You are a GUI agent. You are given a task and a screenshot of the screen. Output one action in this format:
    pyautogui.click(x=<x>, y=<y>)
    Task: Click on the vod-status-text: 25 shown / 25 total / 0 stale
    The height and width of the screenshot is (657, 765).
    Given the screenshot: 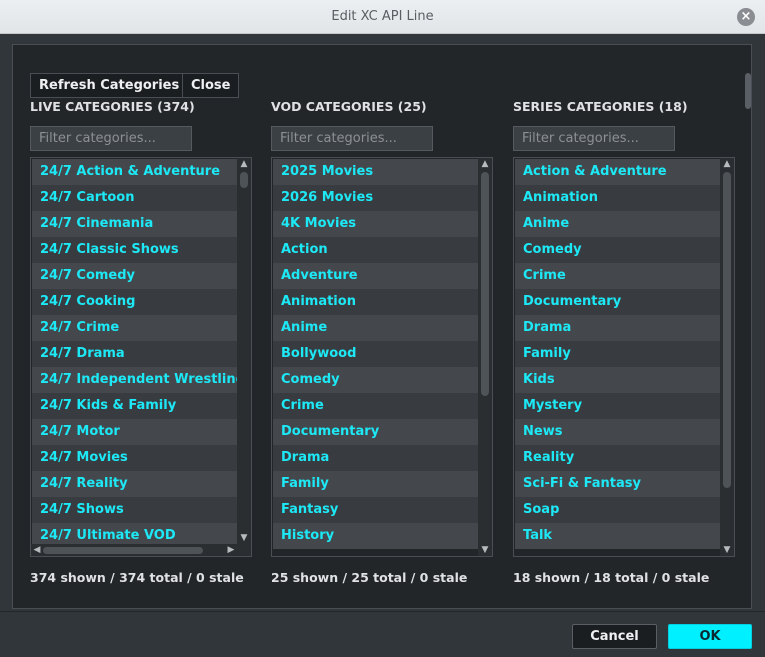 What is the action you would take?
    pyautogui.click(x=369, y=577)
    